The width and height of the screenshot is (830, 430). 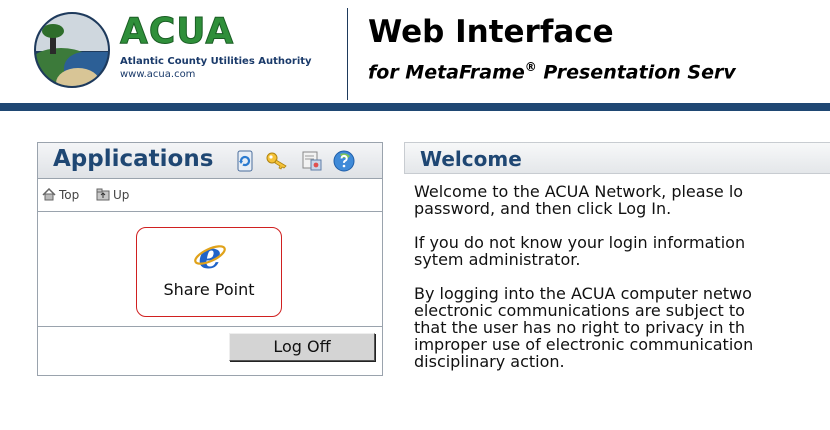 I want to click on nav-top-link: Top, so click(x=60, y=194).